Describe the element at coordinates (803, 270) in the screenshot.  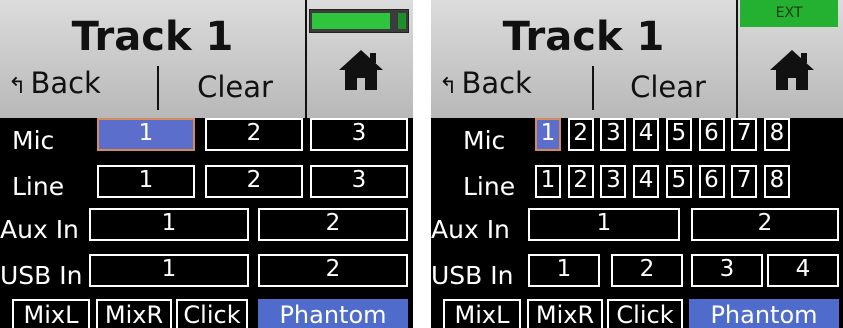
I see `usb-input-4: 4` at that location.